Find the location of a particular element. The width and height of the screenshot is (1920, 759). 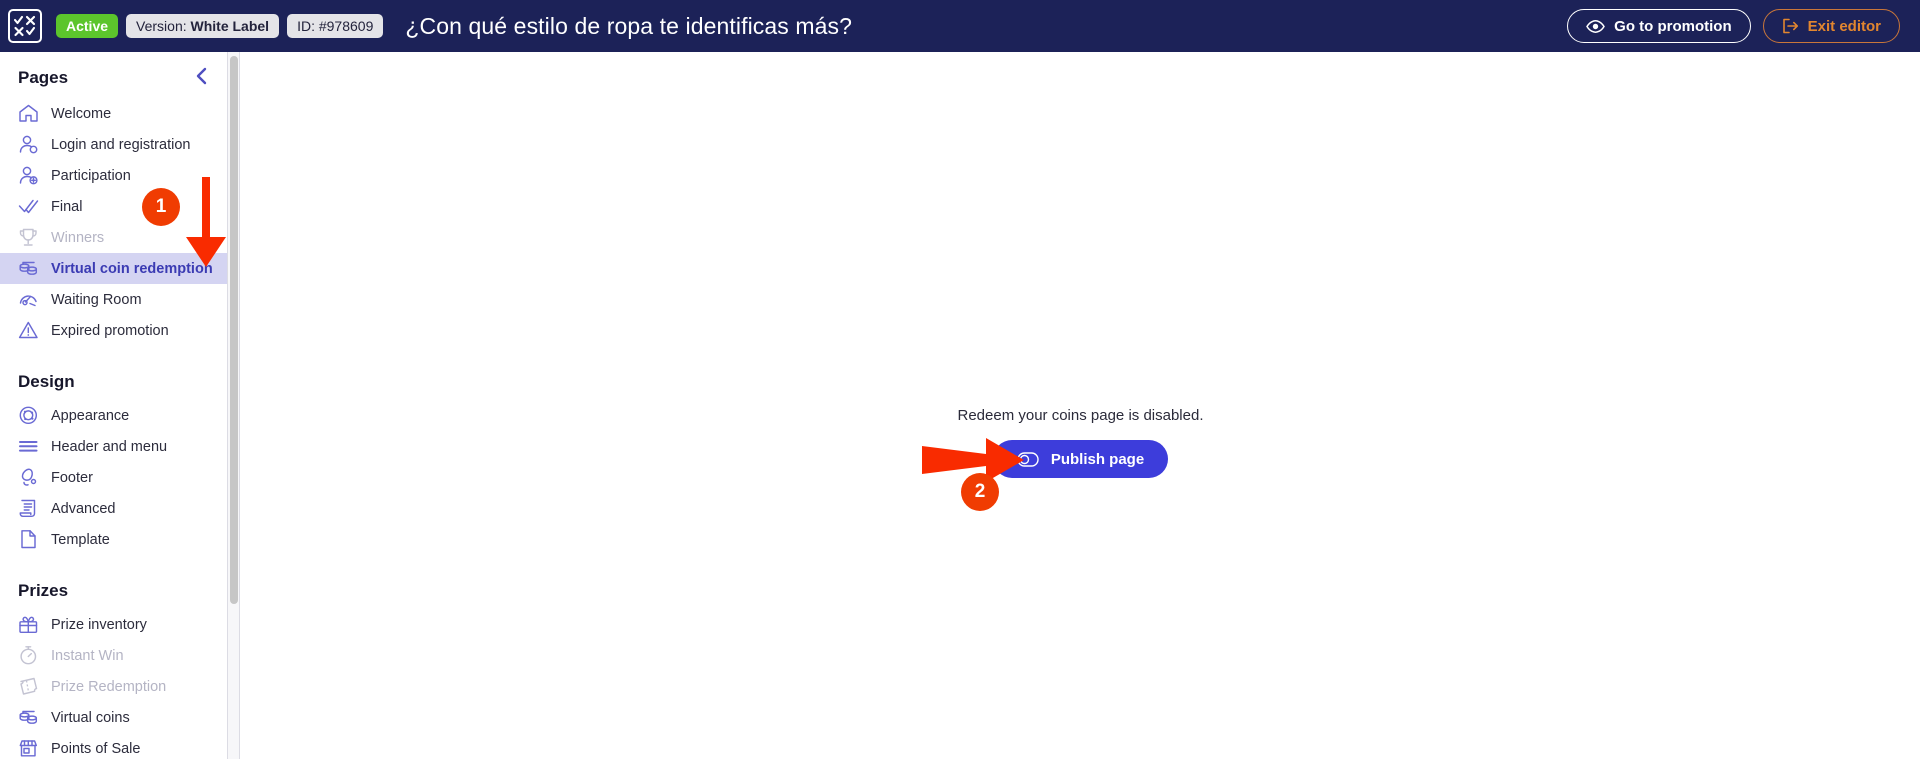

sidebar-item-welcome: Welcome is located at coordinates (113, 113).